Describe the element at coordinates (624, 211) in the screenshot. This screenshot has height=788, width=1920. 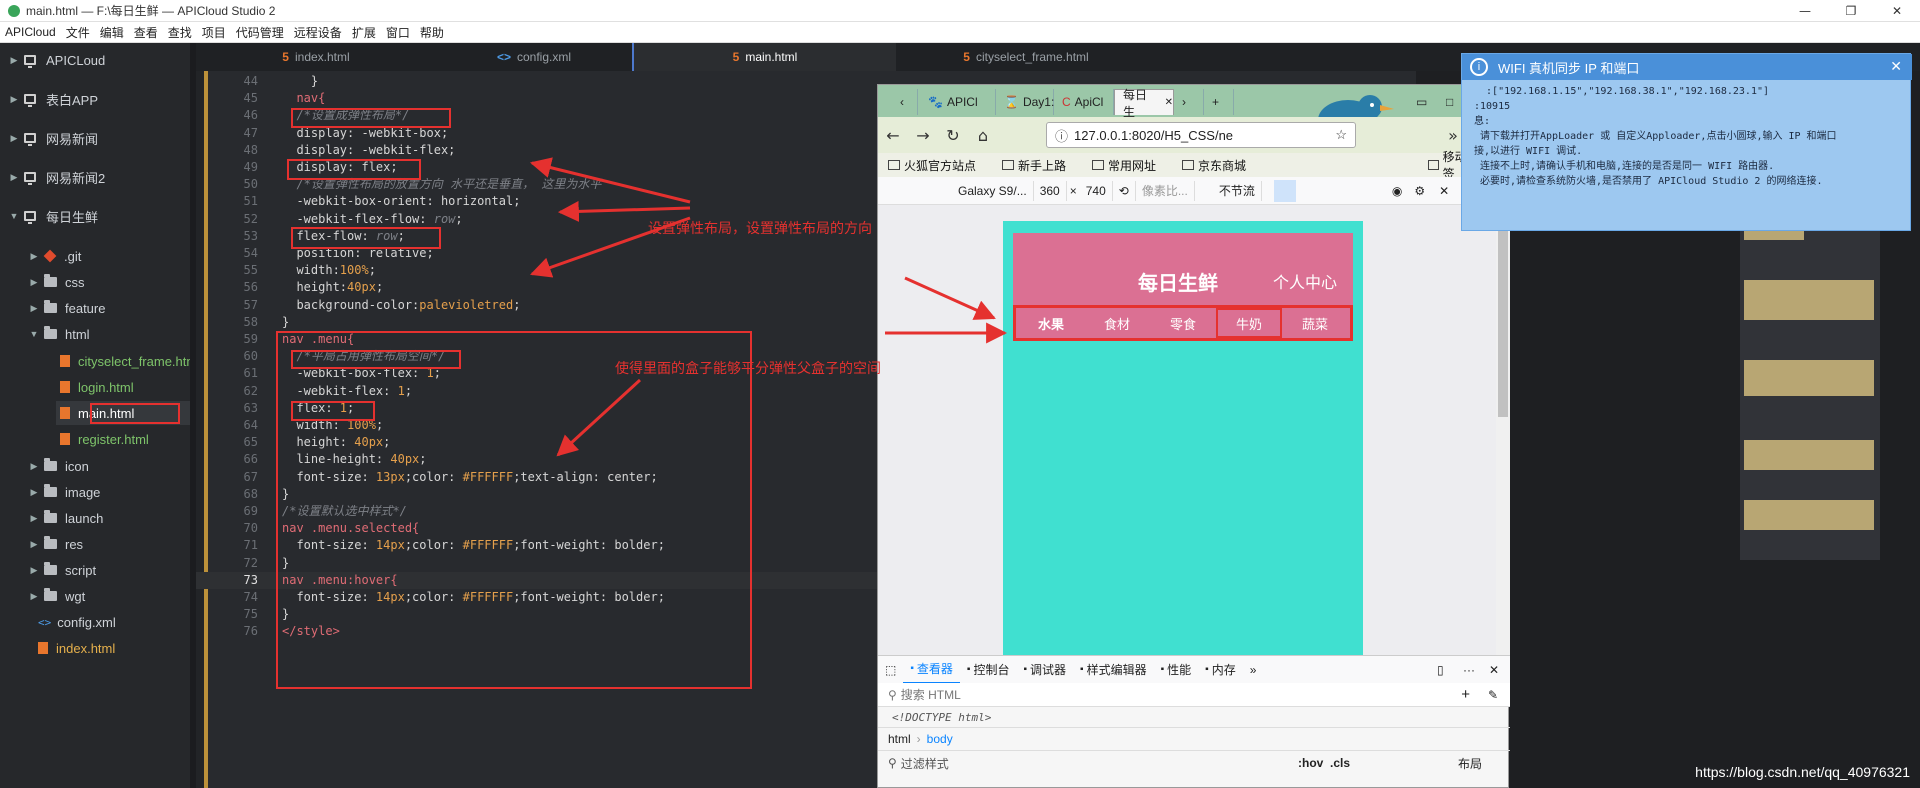
I see `arrow-to-display-flex` at that location.